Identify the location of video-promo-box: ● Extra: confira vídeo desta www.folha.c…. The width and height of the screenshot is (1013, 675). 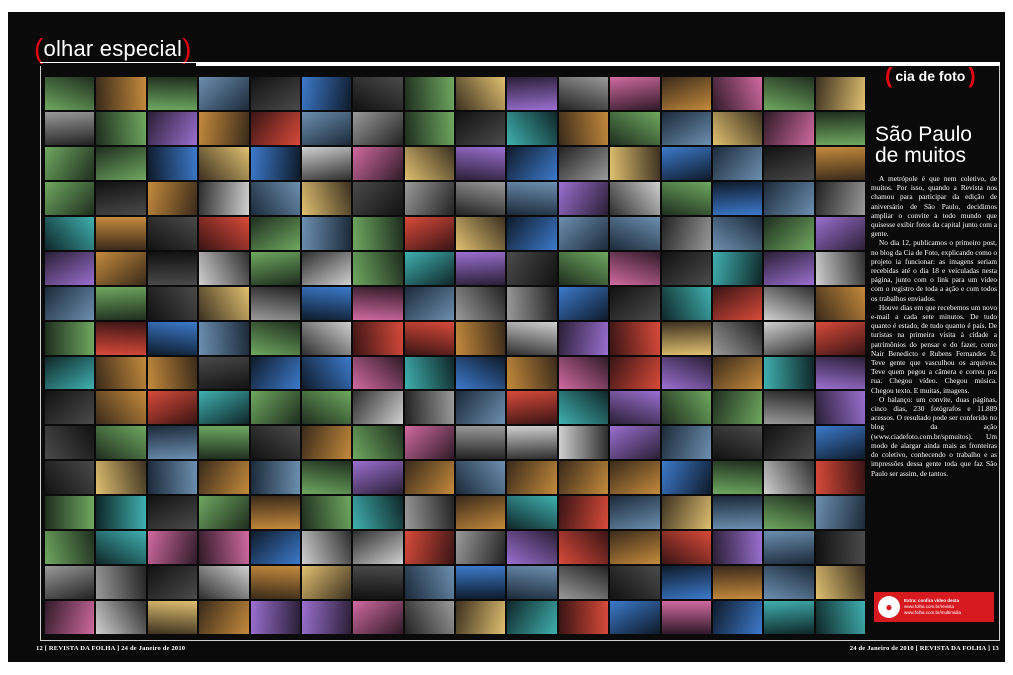
(934, 607).